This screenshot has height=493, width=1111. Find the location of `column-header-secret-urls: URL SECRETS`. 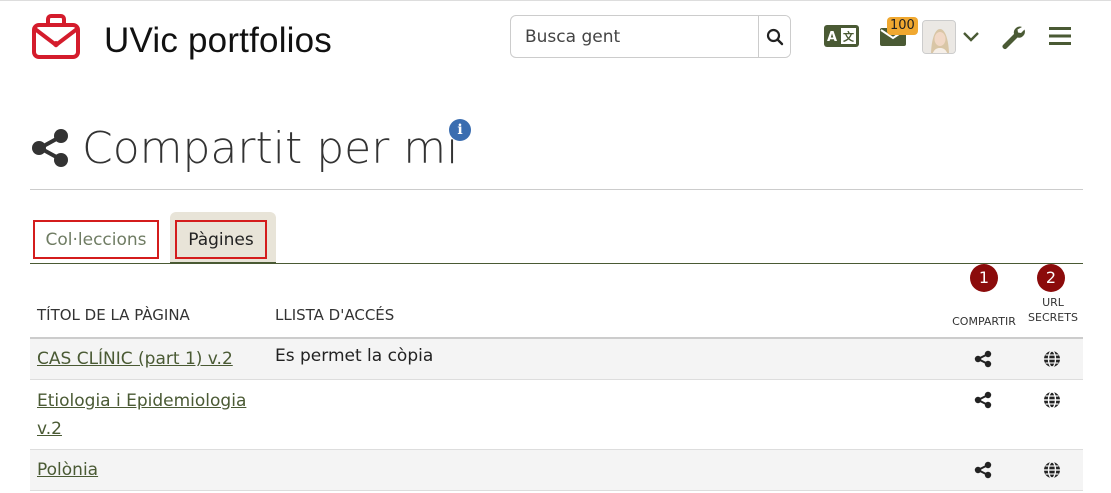

column-header-secret-urls: URL SECRETS is located at coordinates (1053, 310).